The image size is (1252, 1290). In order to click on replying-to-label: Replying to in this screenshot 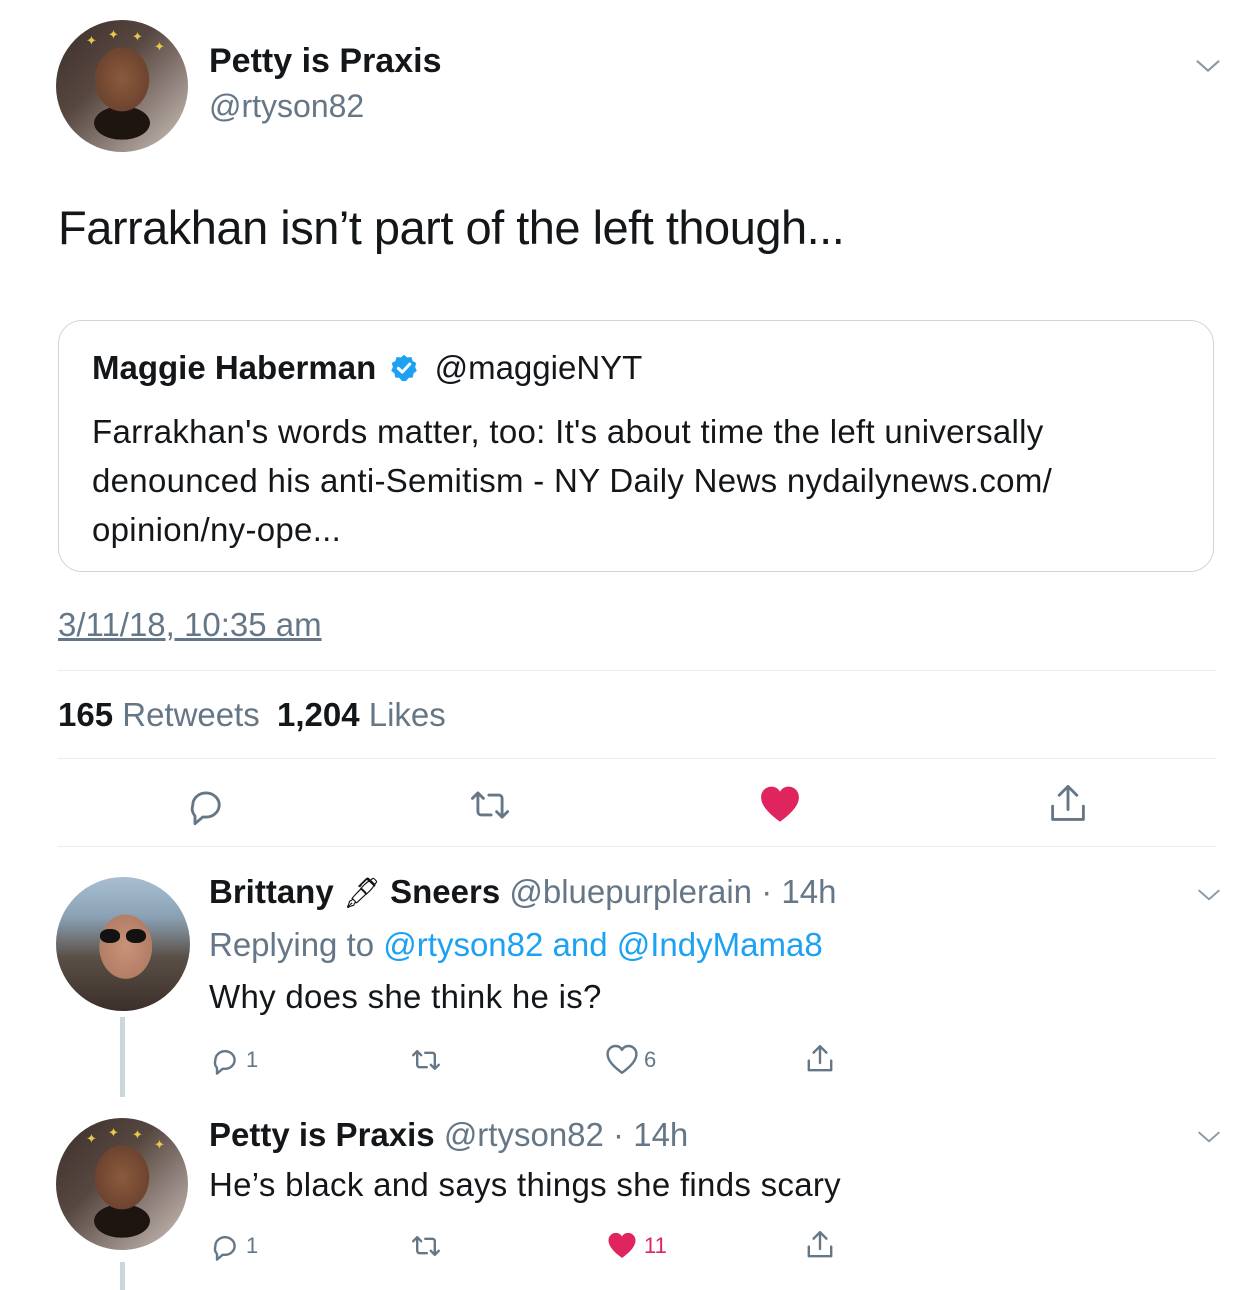, I will do `click(292, 944)`.